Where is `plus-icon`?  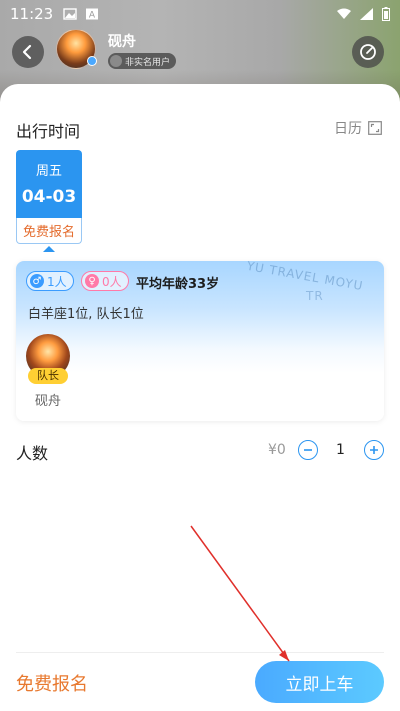 plus-icon is located at coordinates (374, 450).